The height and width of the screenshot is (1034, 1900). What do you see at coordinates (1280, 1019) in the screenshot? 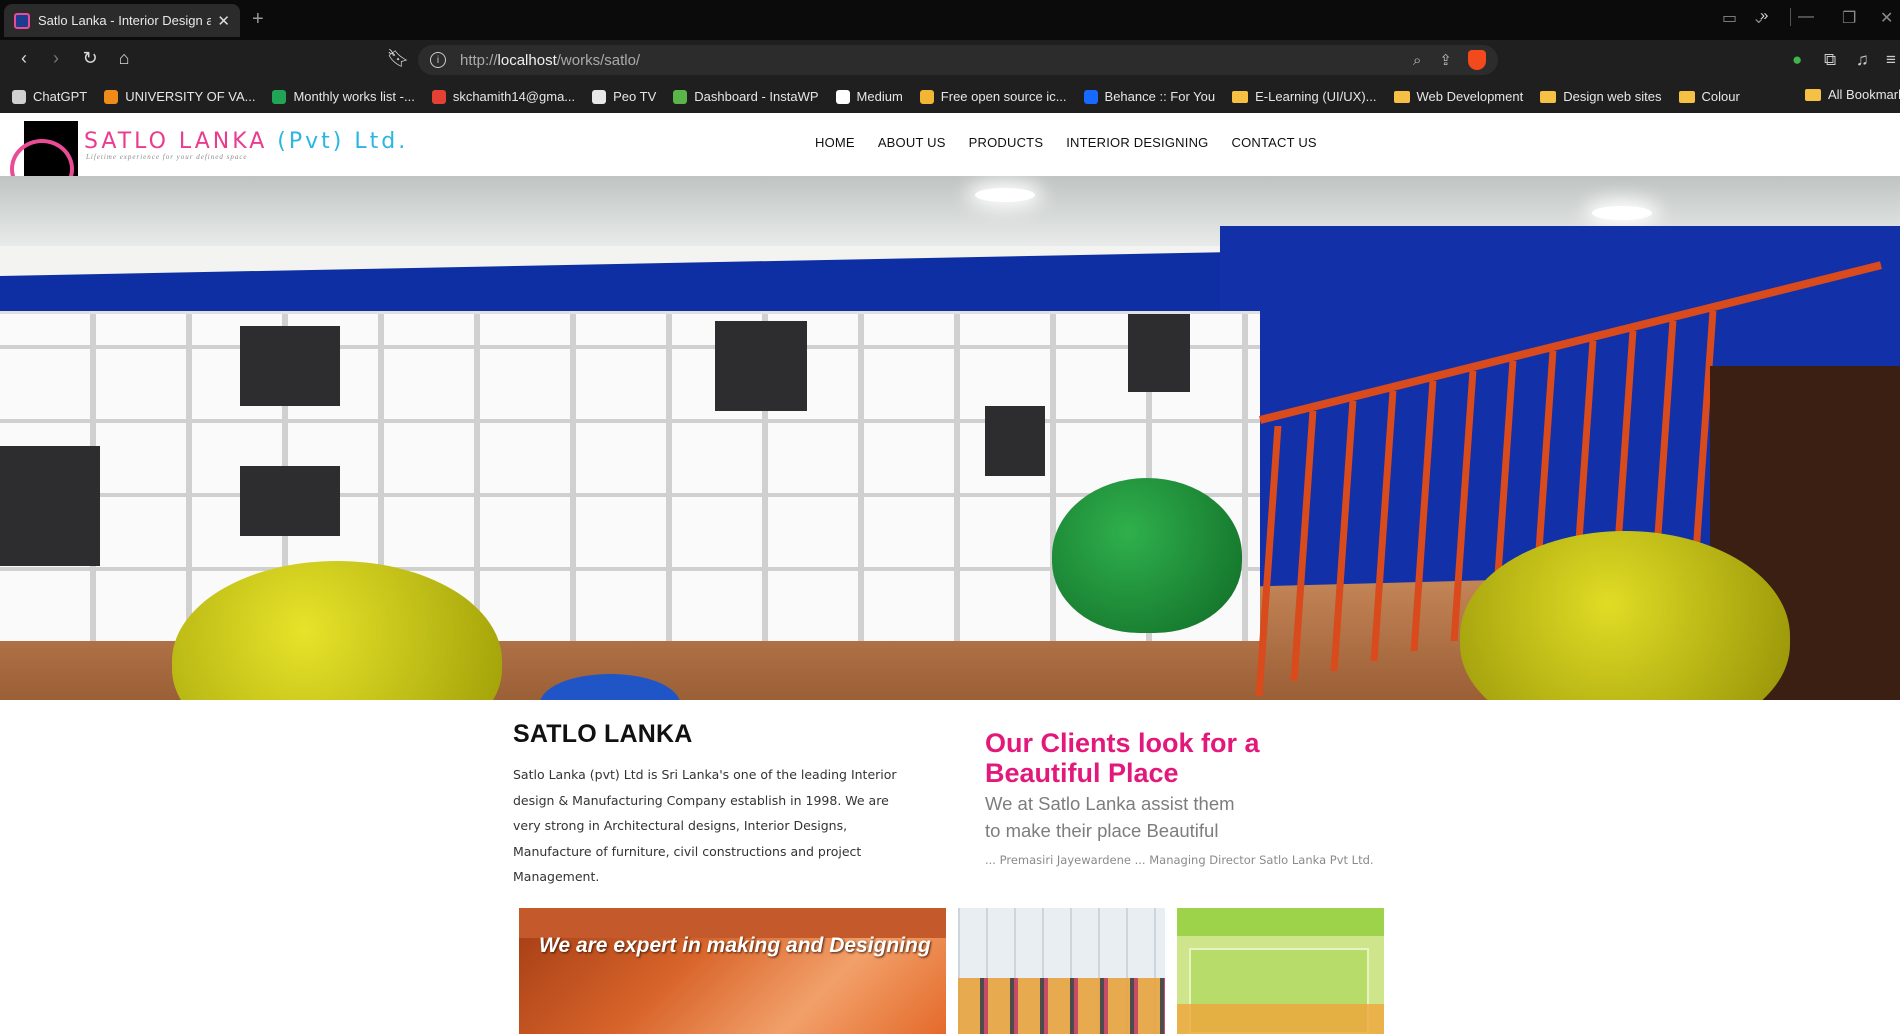
I see `orange-furniture` at bounding box center [1280, 1019].